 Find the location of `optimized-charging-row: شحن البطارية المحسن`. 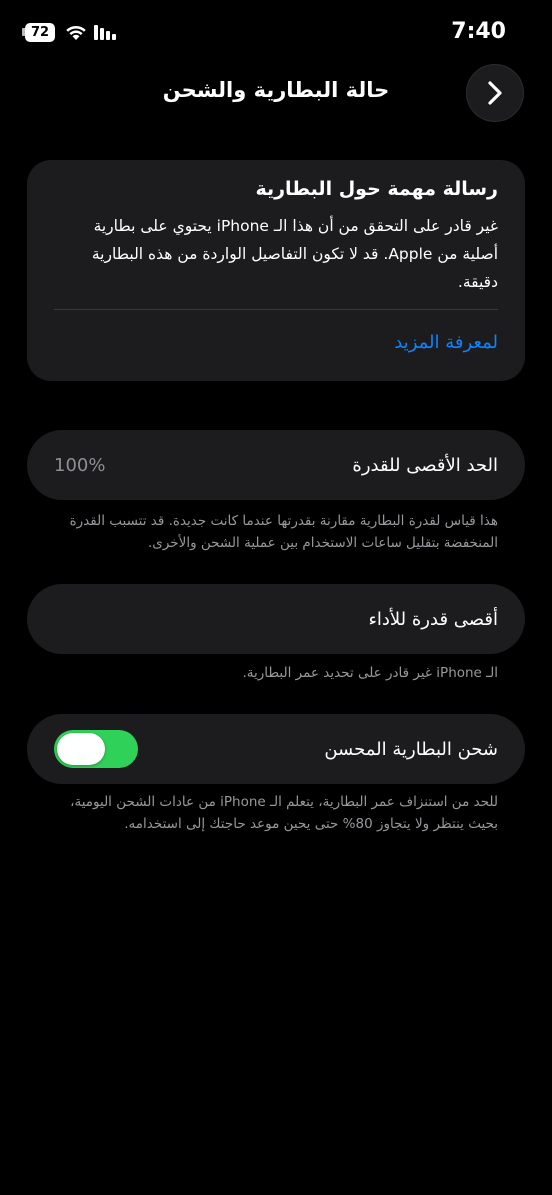

optimized-charging-row: شحن البطارية المحسن is located at coordinates (276, 749).